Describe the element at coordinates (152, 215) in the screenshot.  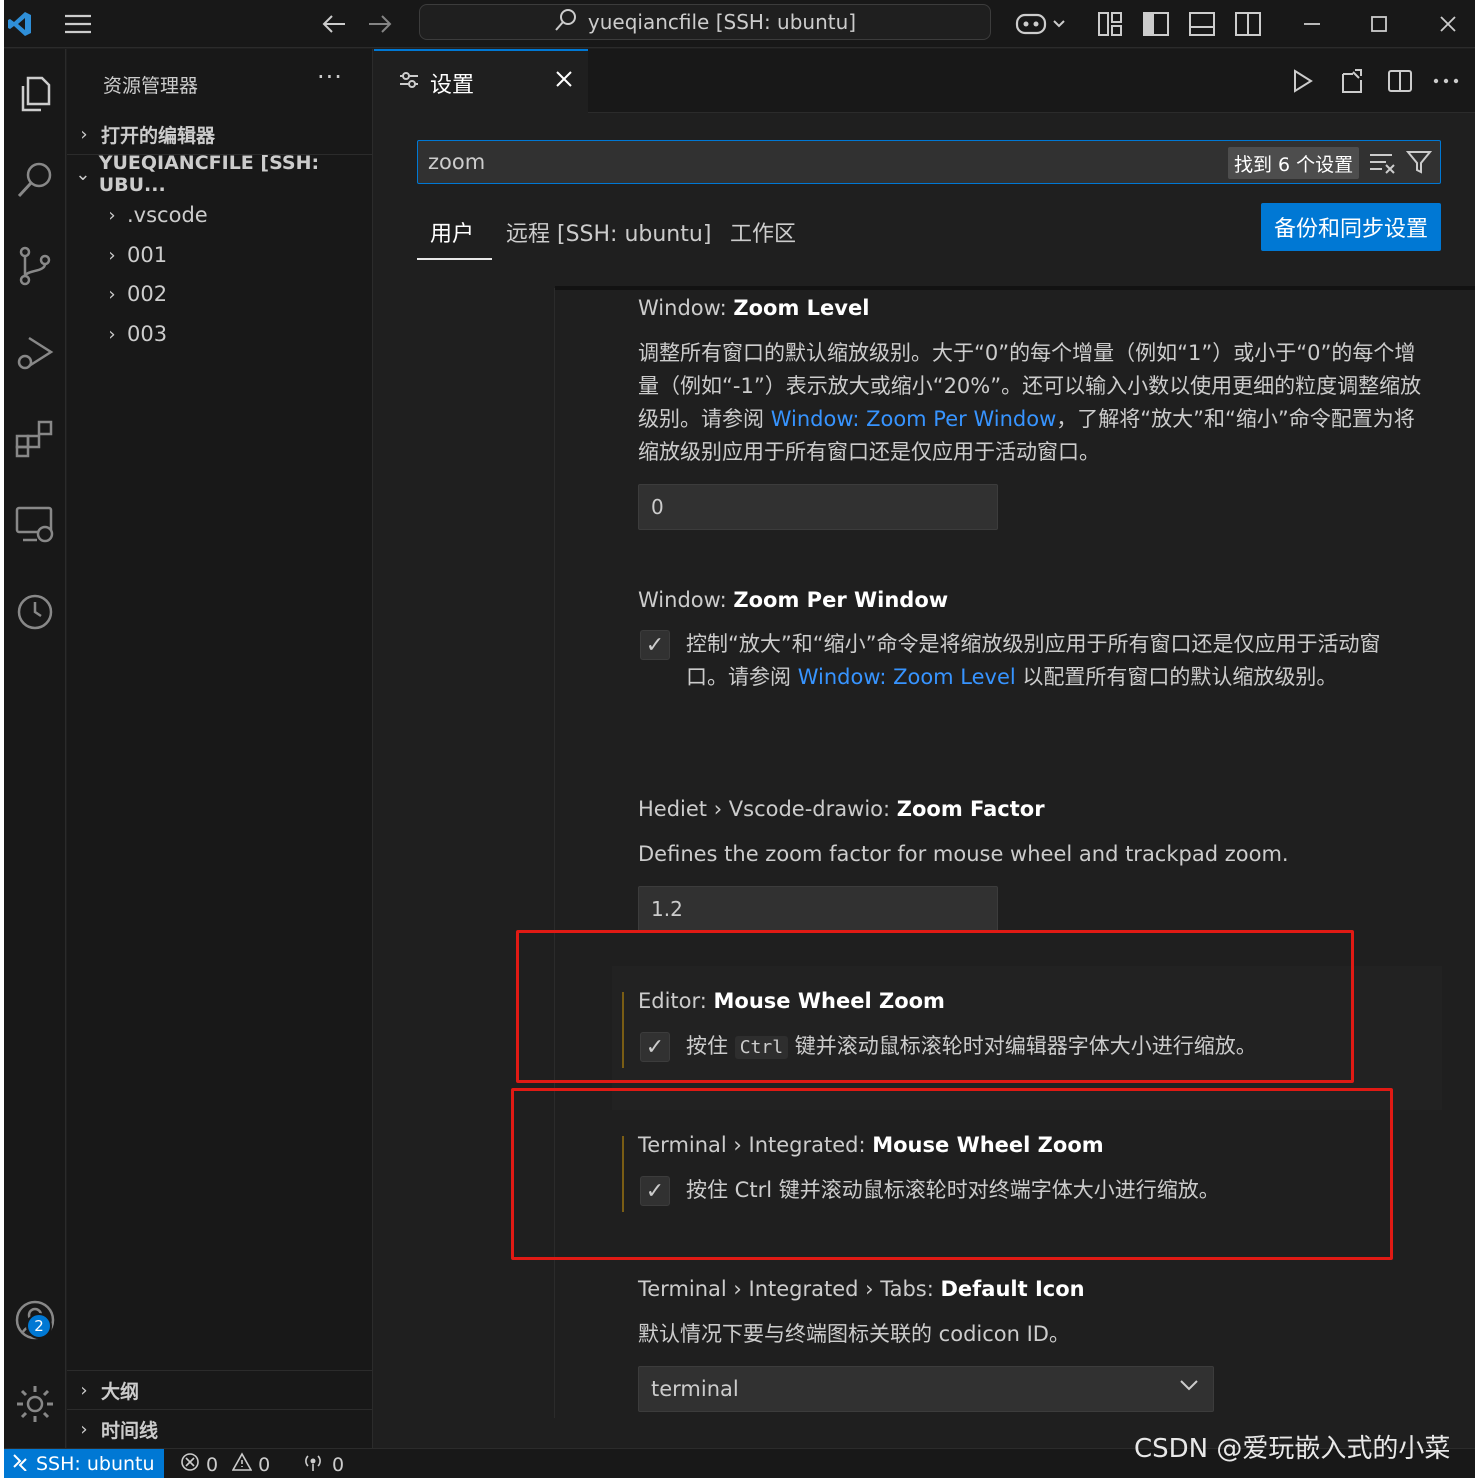
I see `tree-item-vscode: › .vscode` at that location.